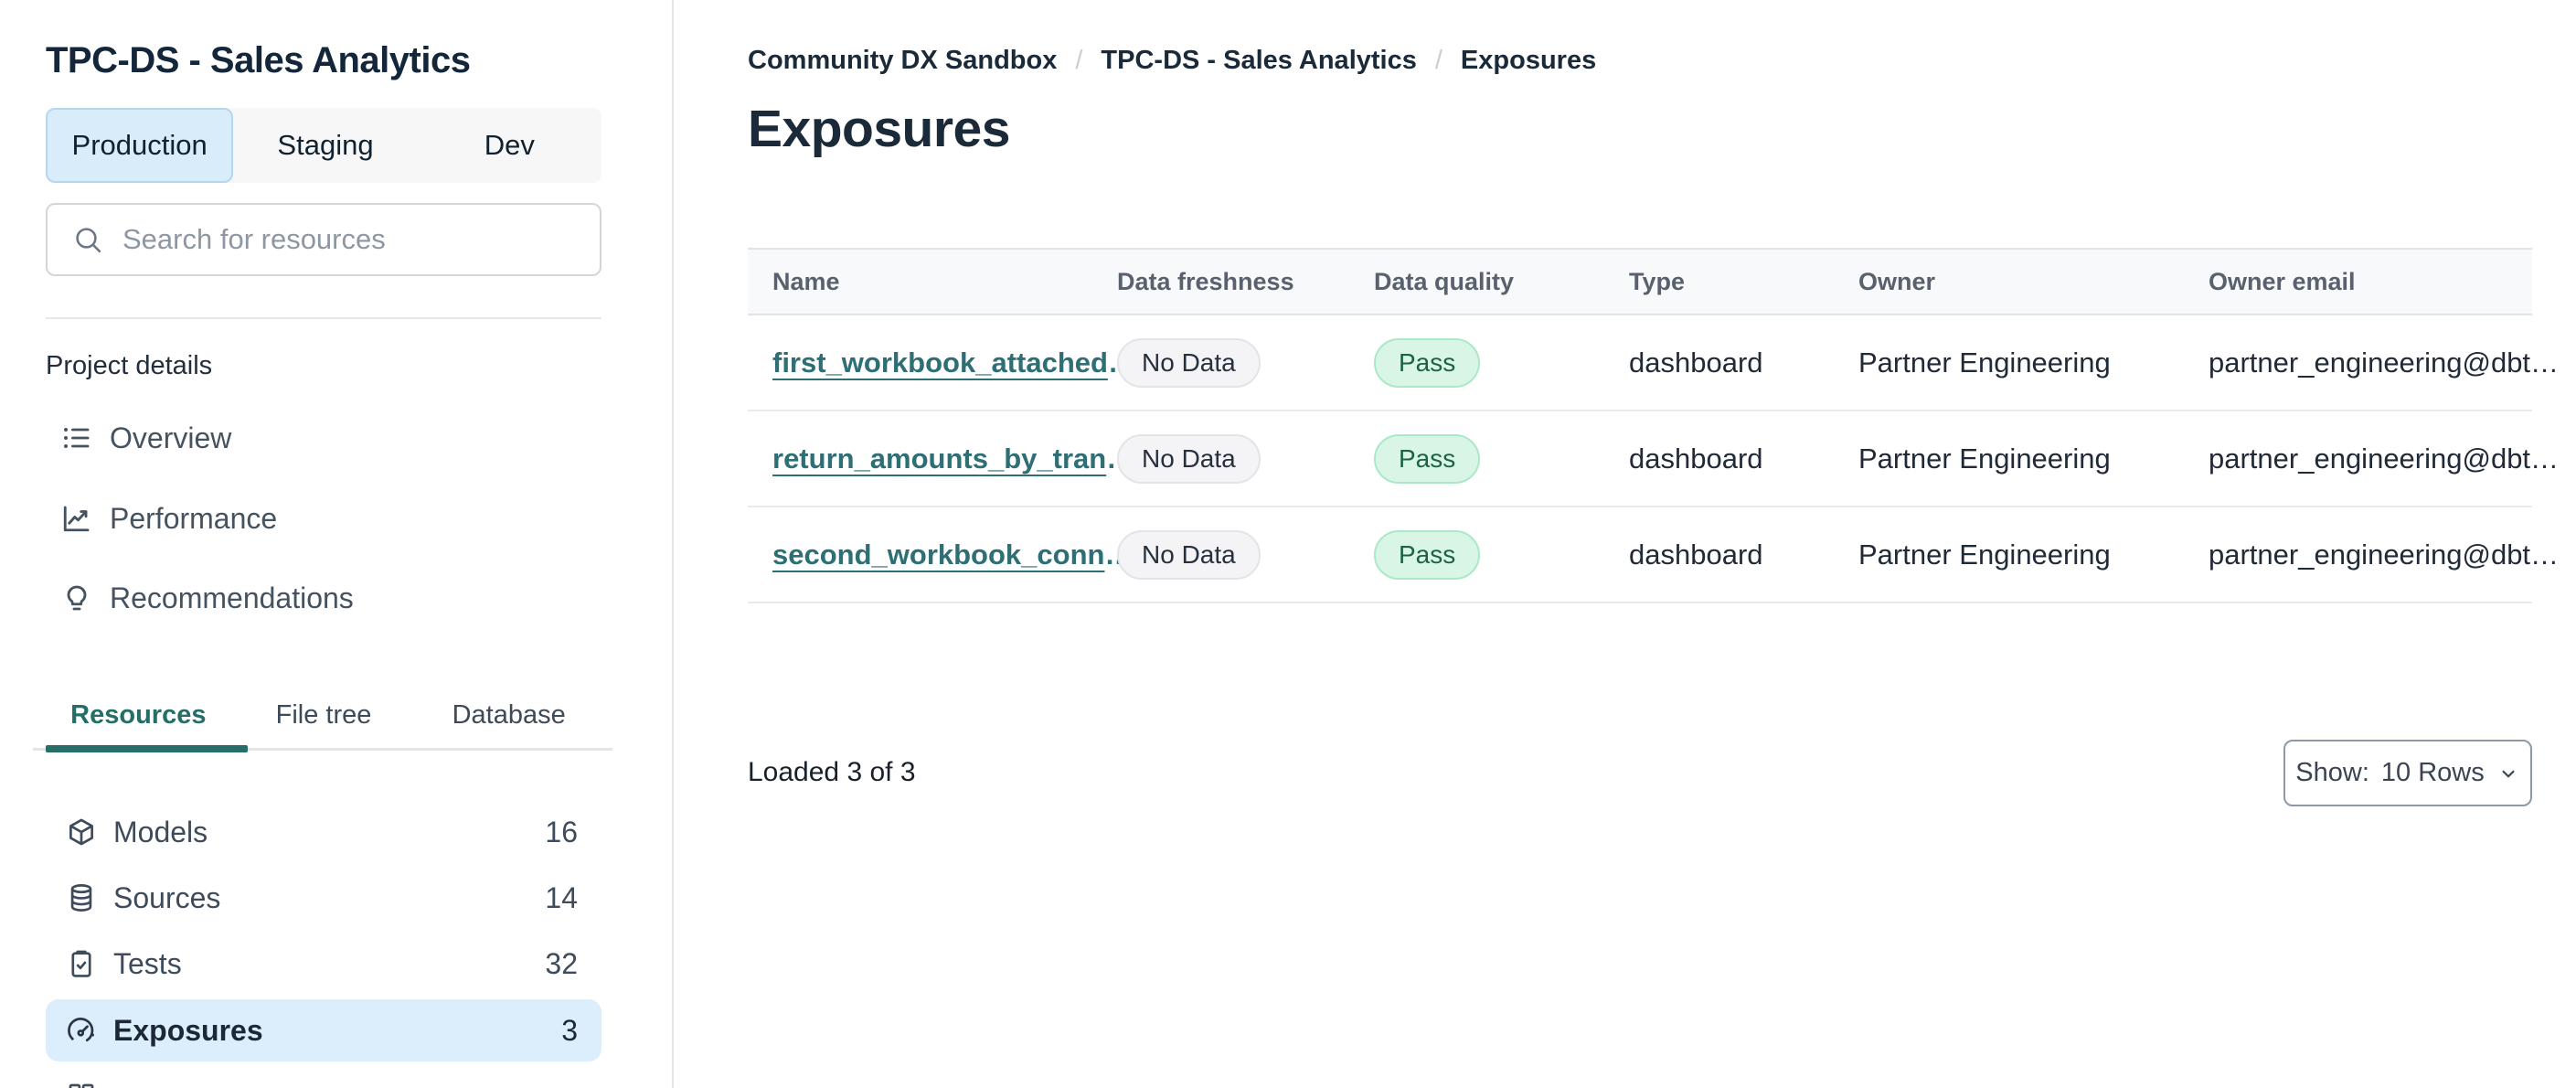 Image resolution: width=2576 pixels, height=1088 pixels. Describe the element at coordinates (806, 281) in the screenshot. I see `column-header-name: Name` at that location.